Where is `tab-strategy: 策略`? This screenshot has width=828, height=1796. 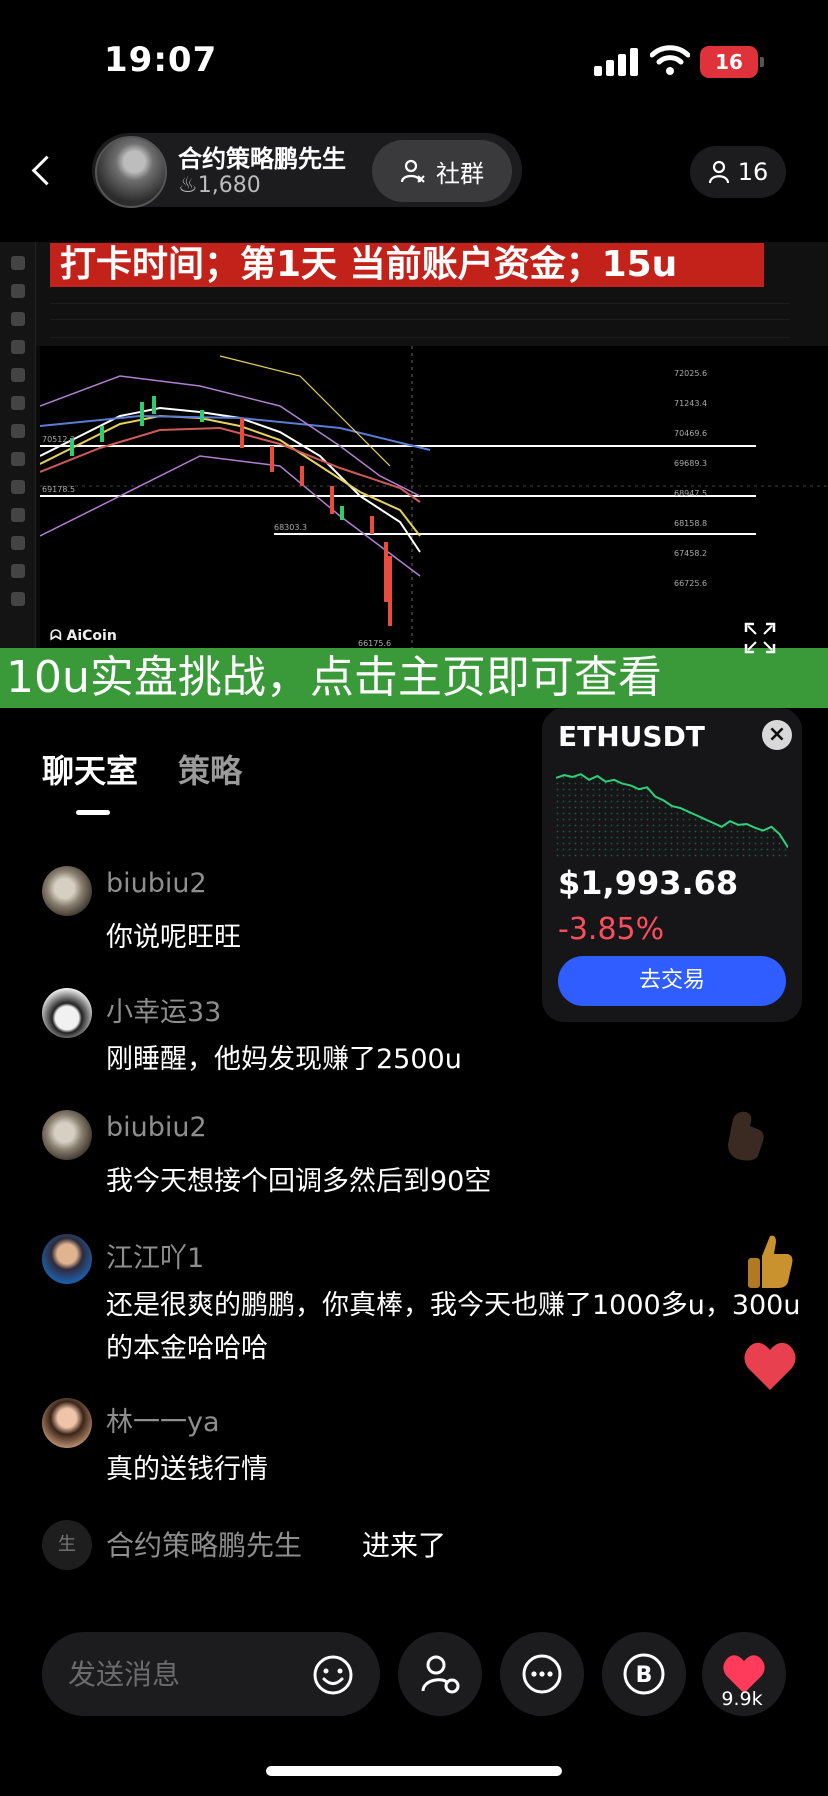 tab-strategy: 策略 is located at coordinates (210, 769).